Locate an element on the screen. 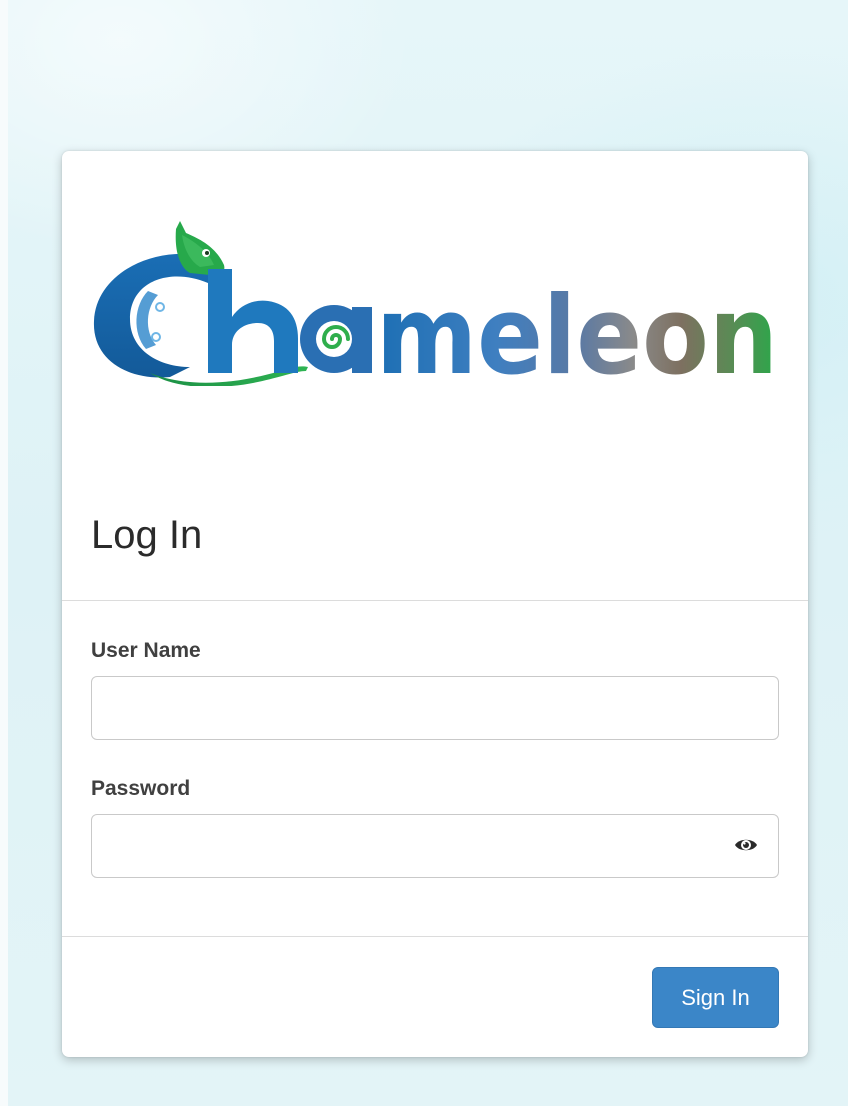 The width and height of the screenshot is (848, 1106). username-input is located at coordinates (435, 708).